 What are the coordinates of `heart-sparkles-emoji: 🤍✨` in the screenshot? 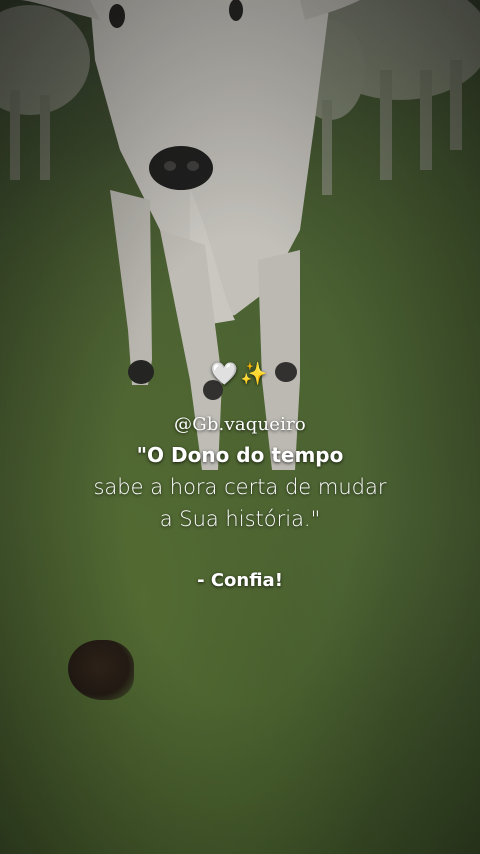 It's located at (240, 374).